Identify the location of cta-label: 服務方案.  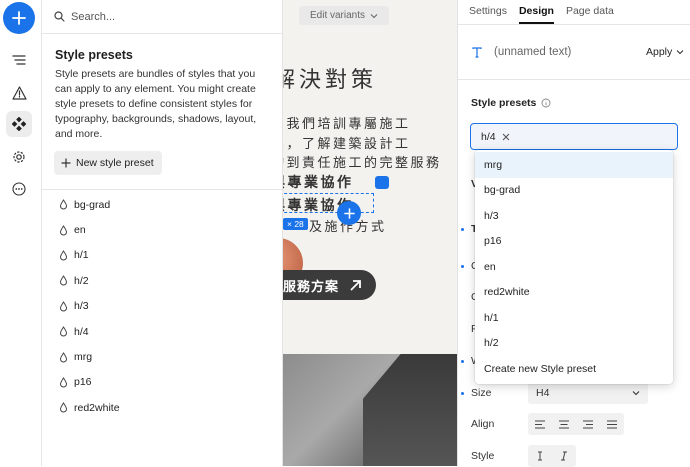
(311, 287).